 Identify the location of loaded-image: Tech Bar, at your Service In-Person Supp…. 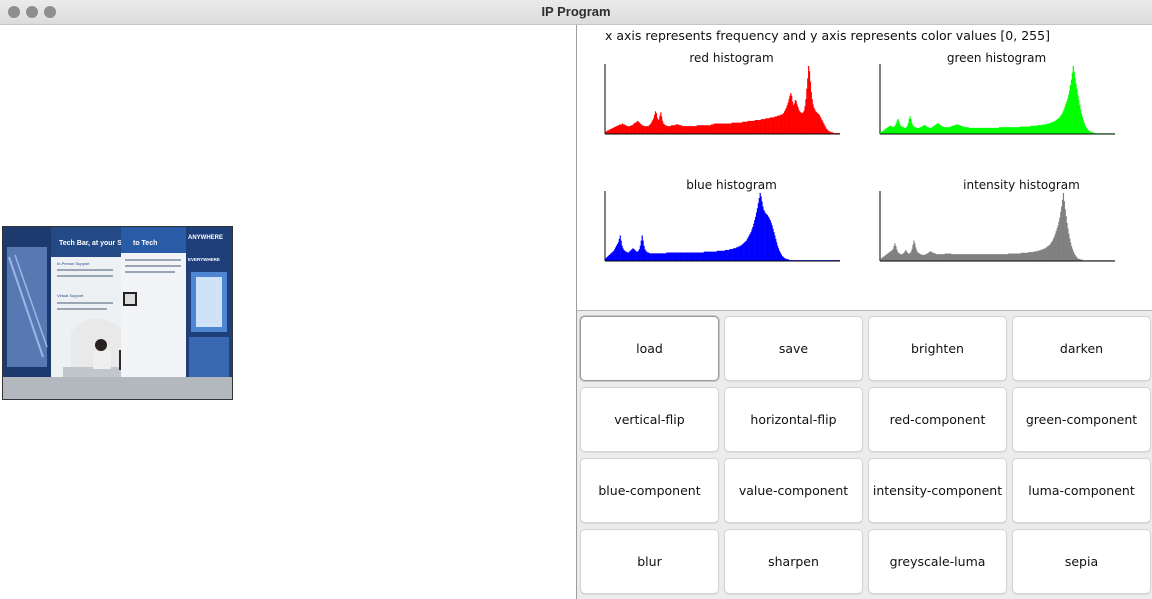
(117, 313).